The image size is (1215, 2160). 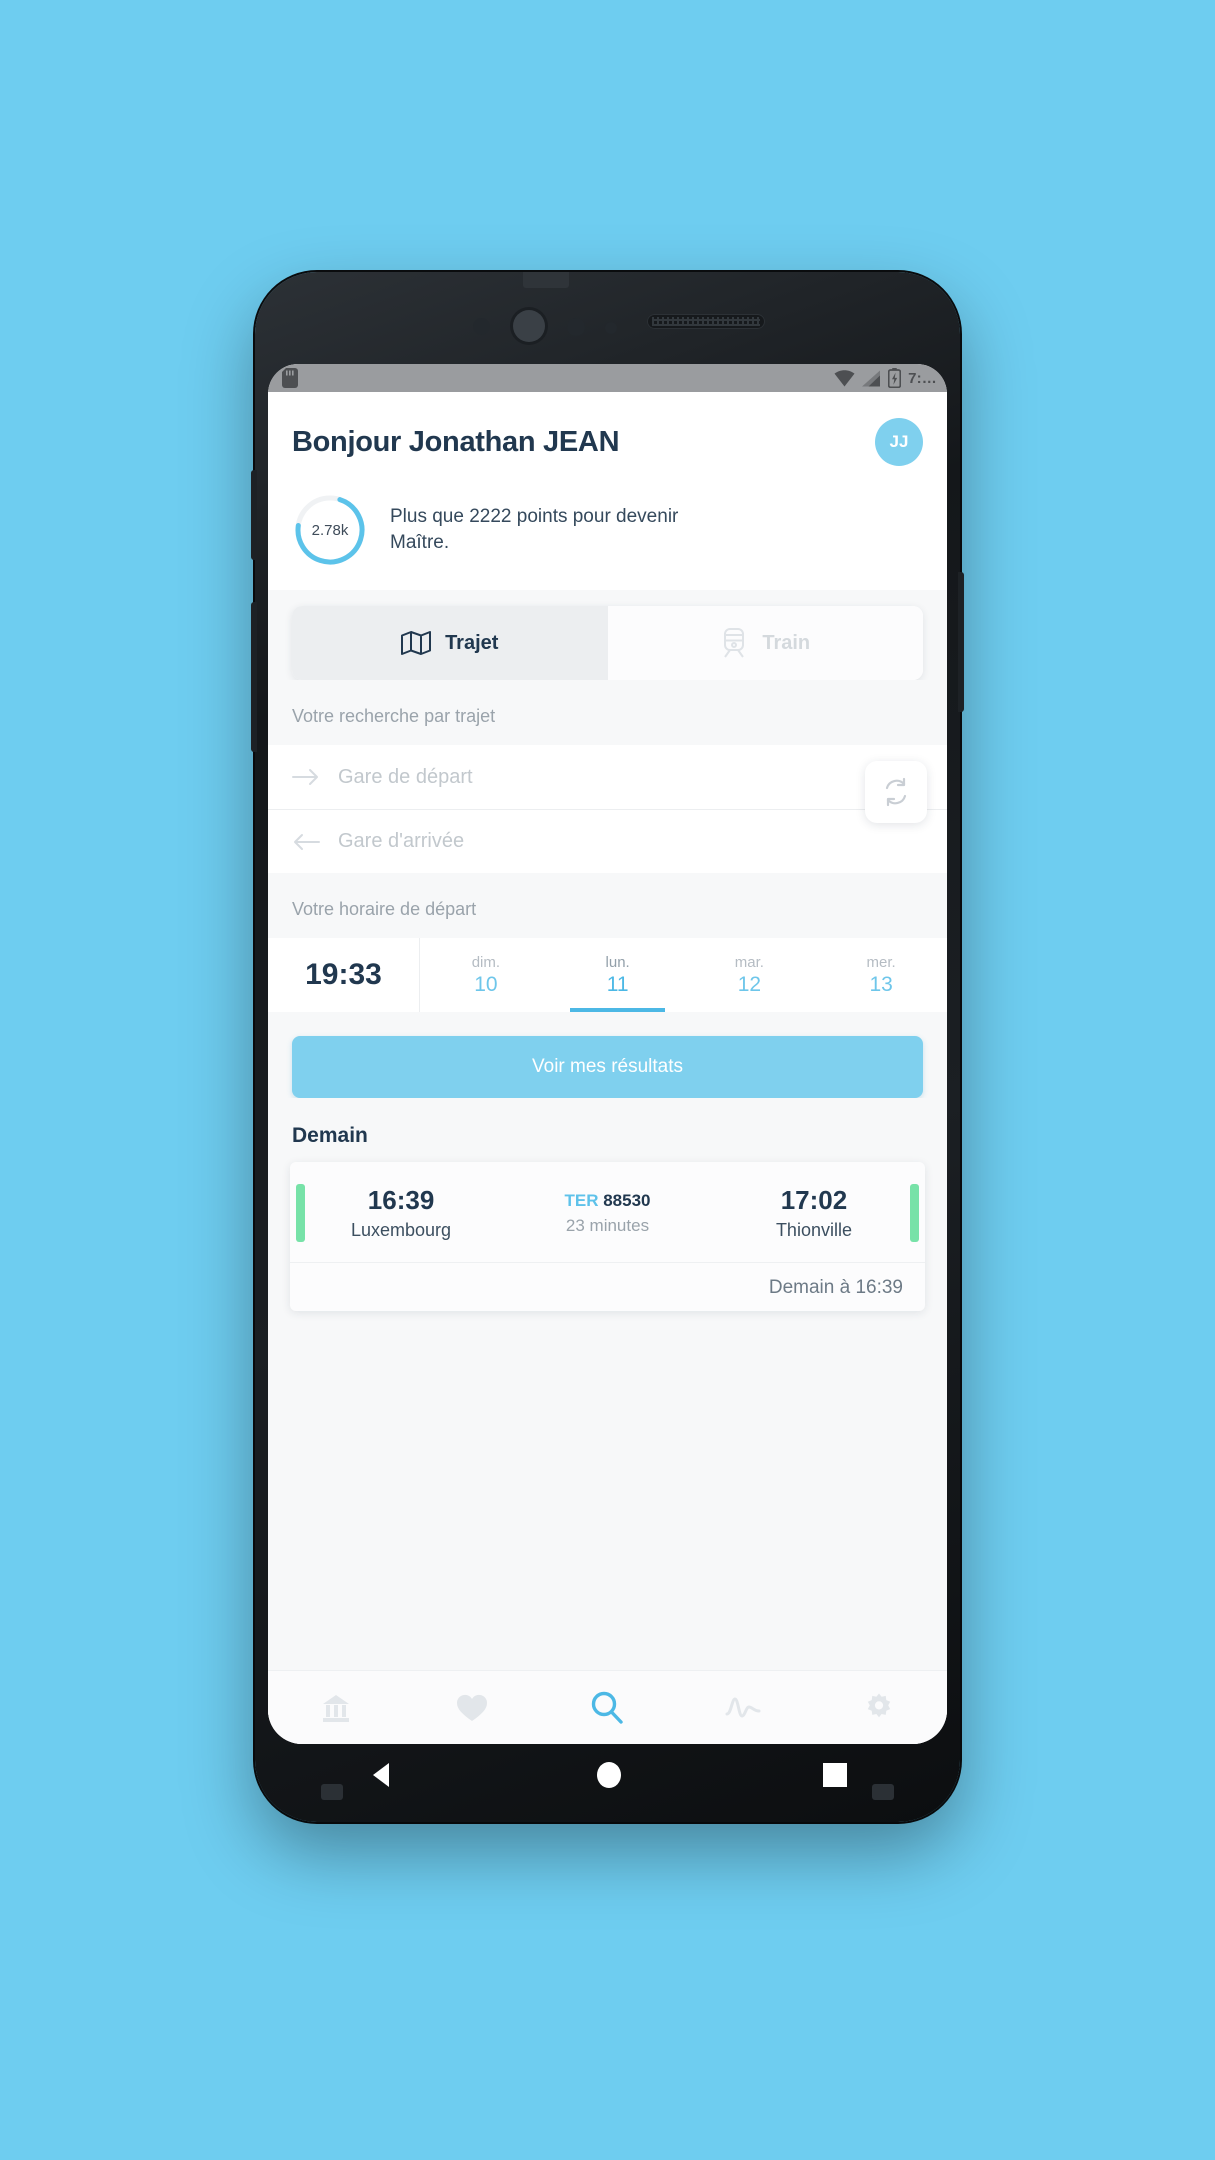 I want to click on arrival-station: Thionville, so click(x=813, y=1230).